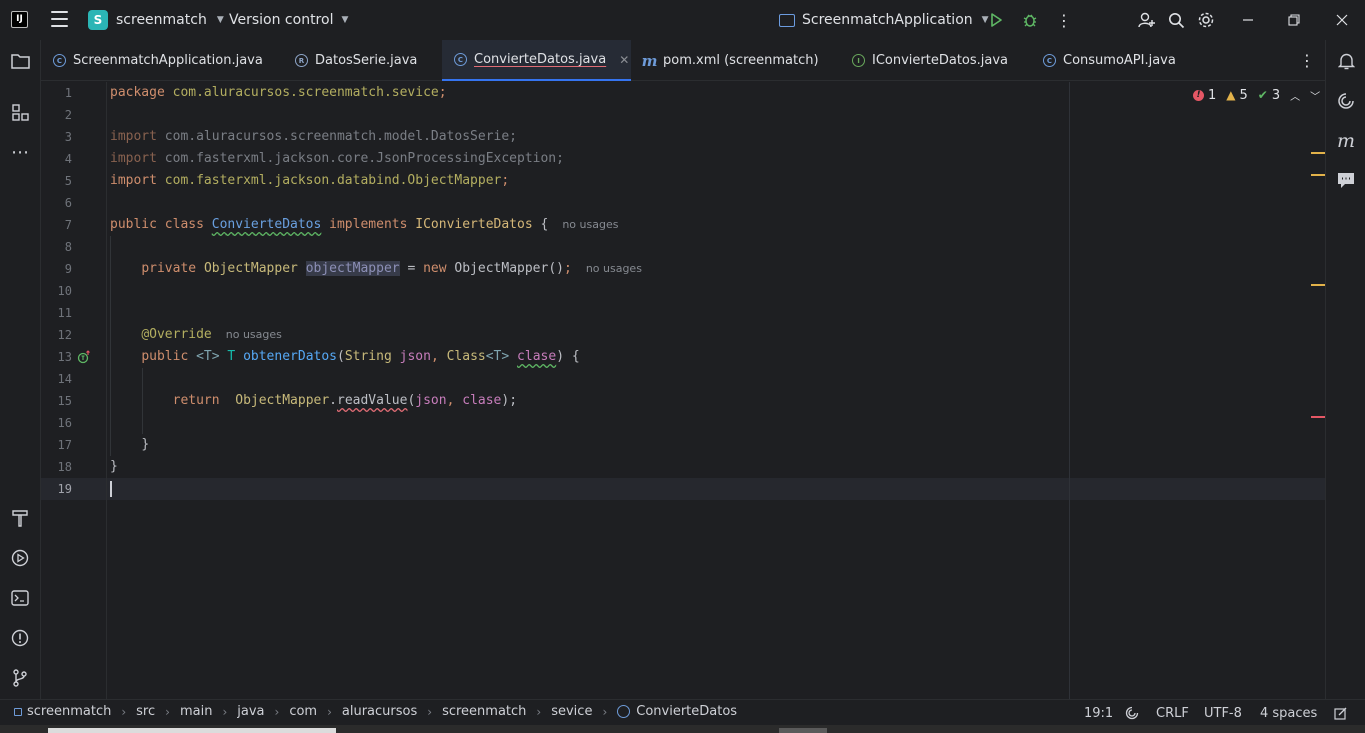 The width and height of the screenshot is (1365, 733). I want to click on ai-assistant-icon, so click(1346, 101).